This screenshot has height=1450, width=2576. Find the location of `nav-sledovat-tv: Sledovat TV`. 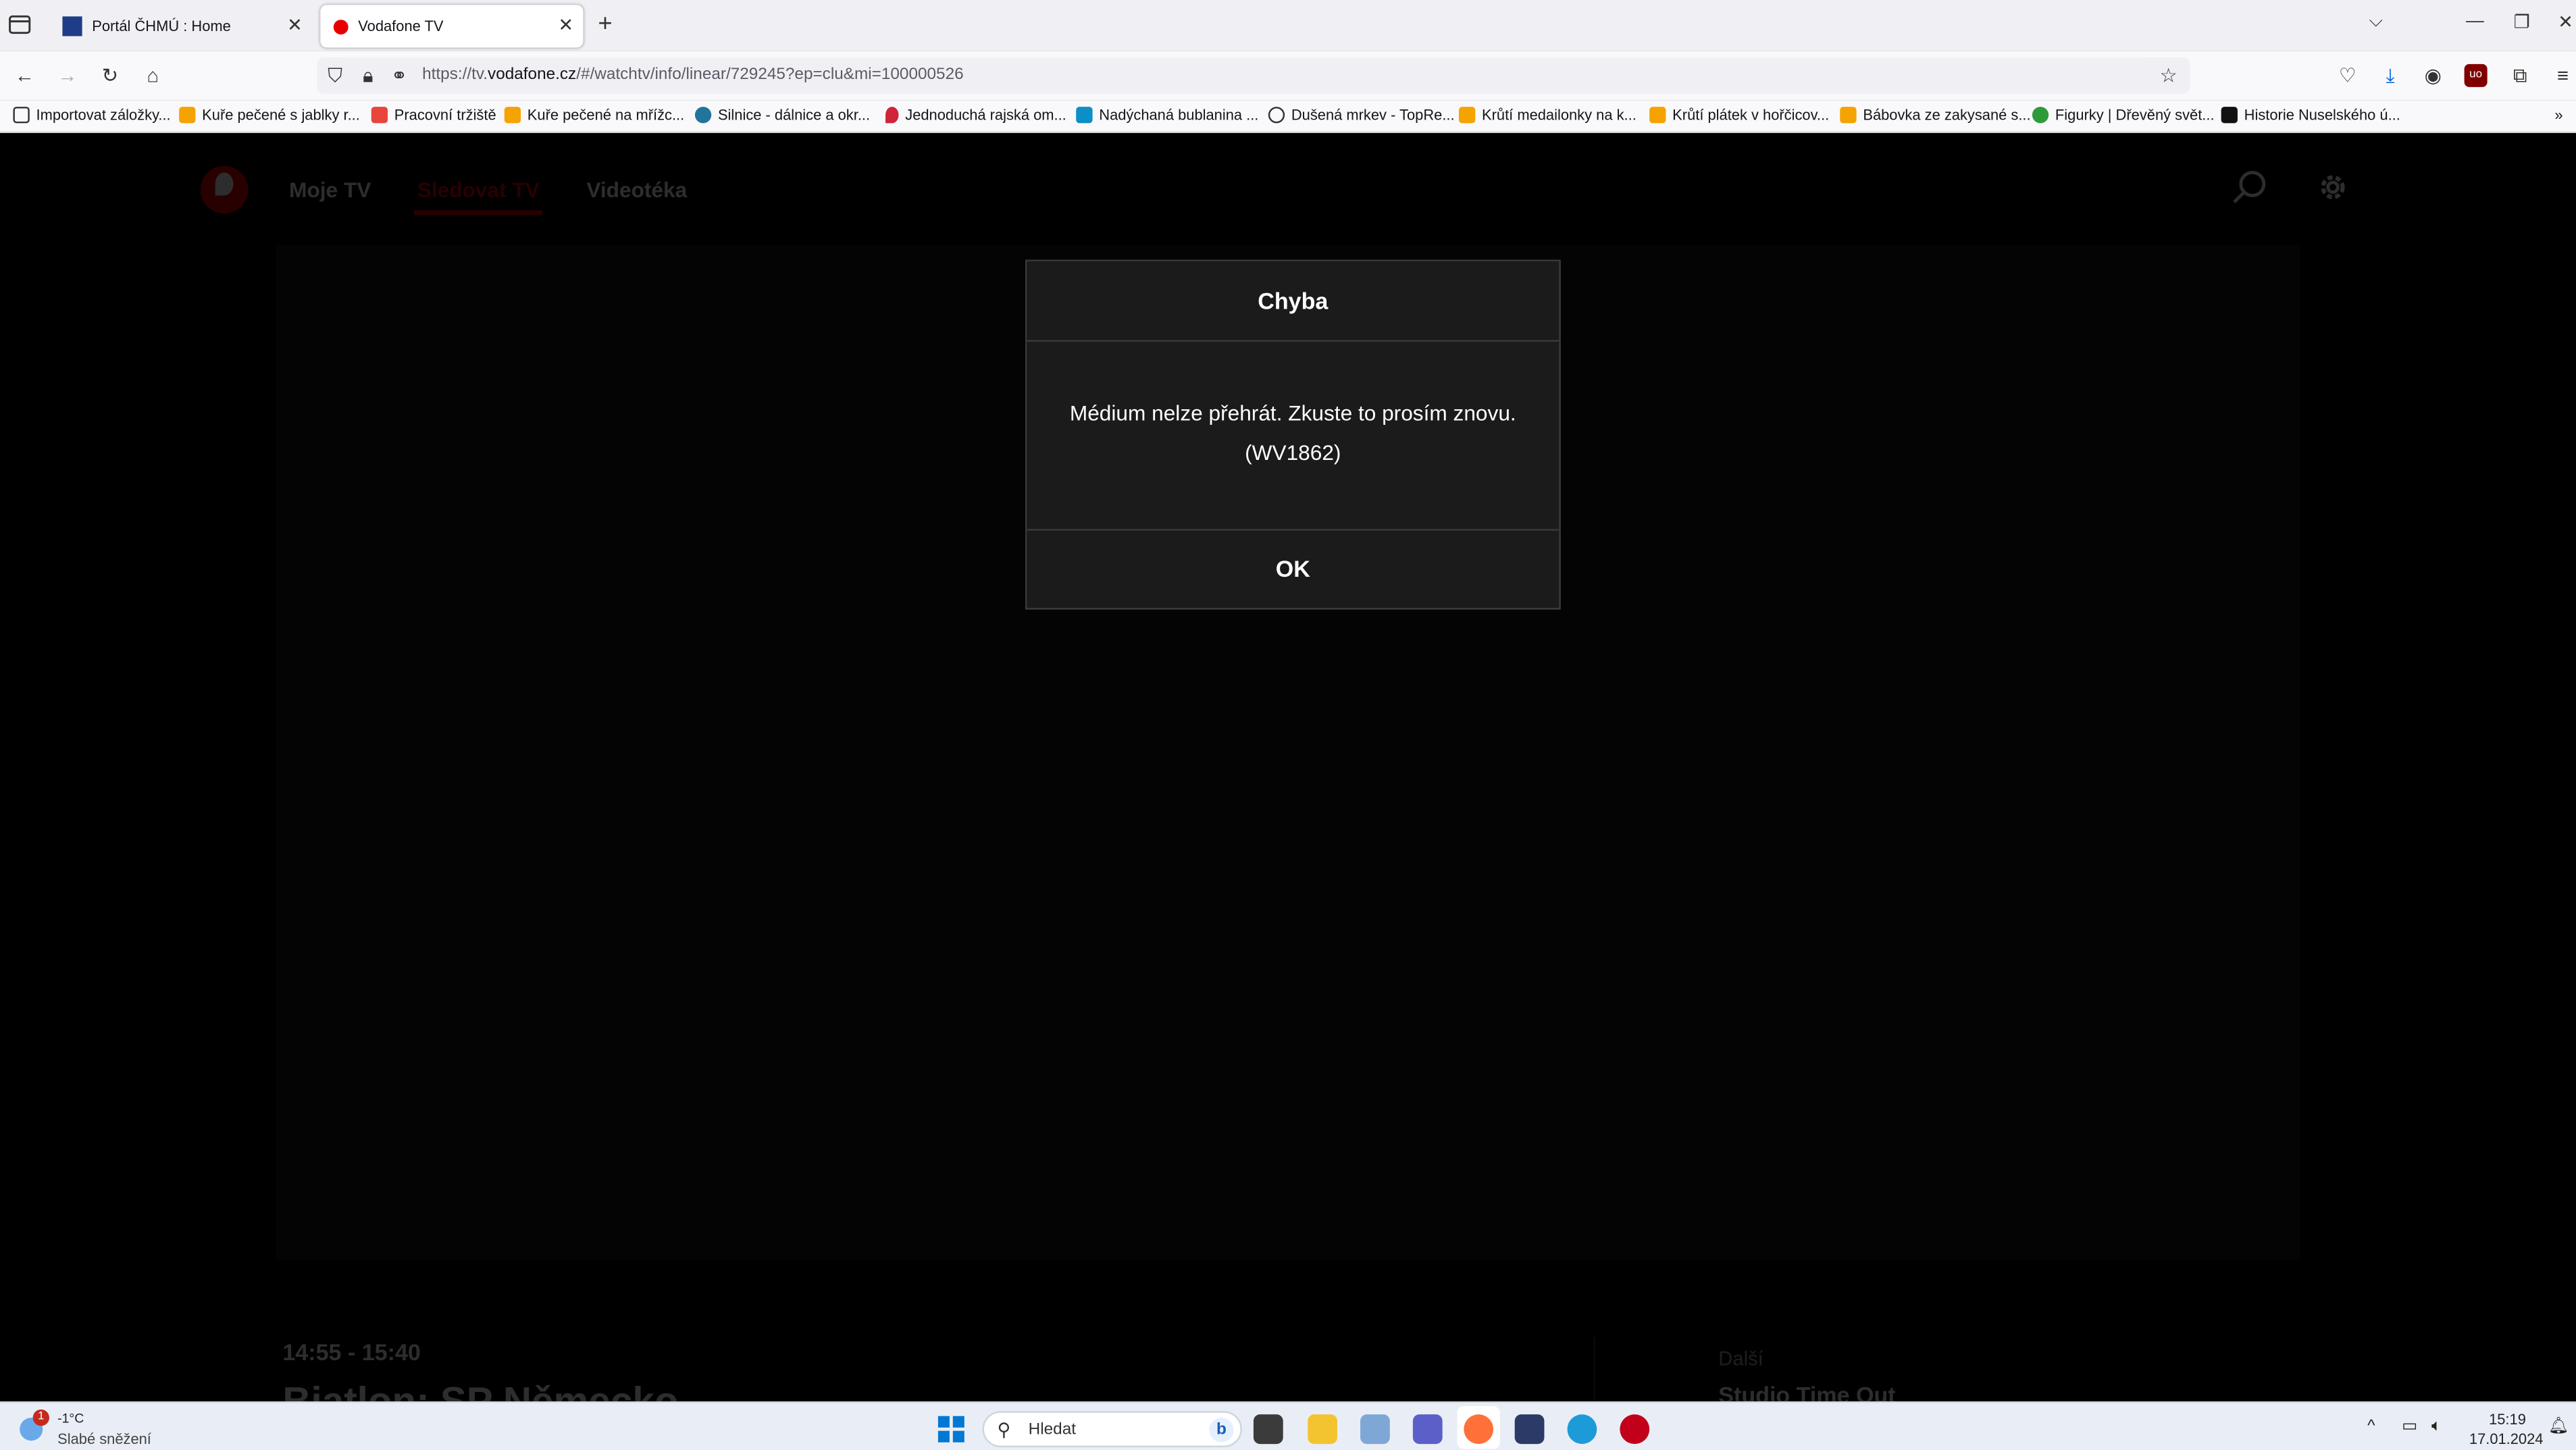

nav-sledovat-tv: Sledovat TV is located at coordinates (478, 190).